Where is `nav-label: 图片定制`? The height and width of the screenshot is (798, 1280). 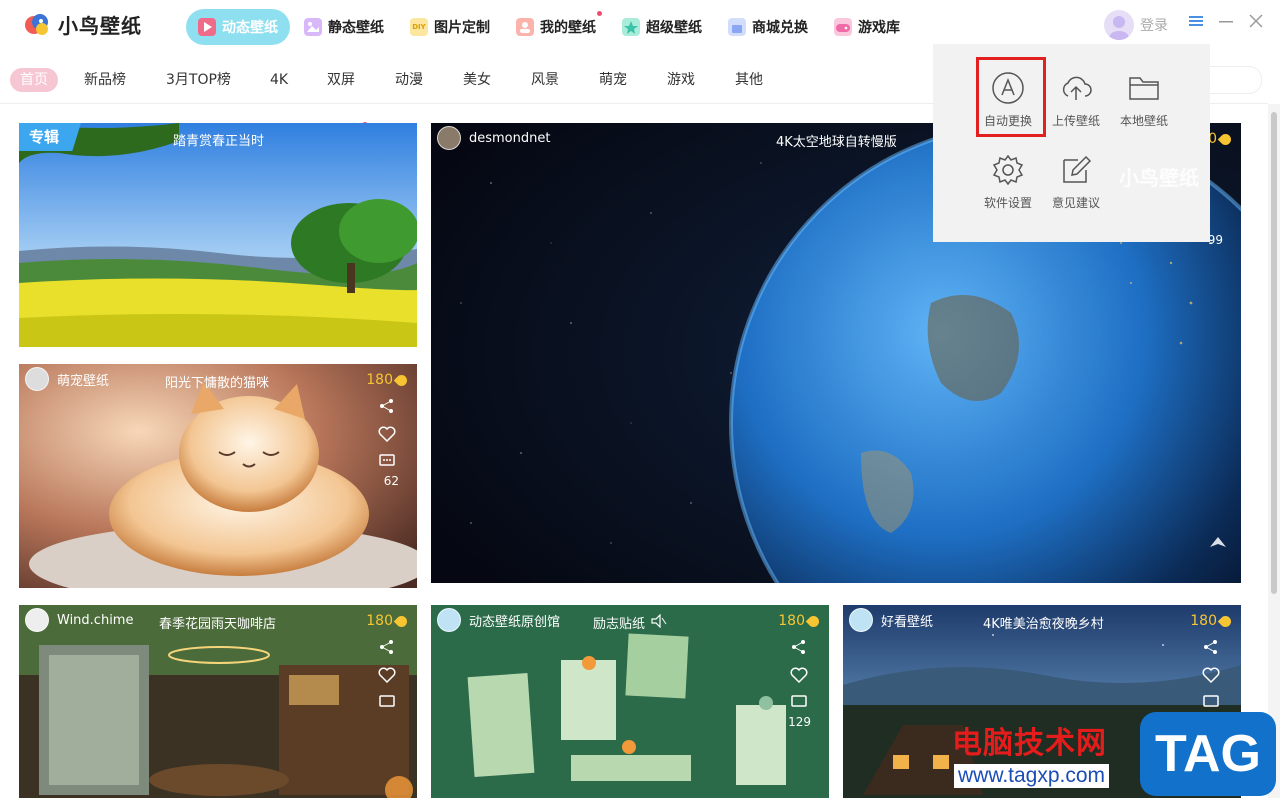 nav-label: 图片定制 is located at coordinates (462, 28).